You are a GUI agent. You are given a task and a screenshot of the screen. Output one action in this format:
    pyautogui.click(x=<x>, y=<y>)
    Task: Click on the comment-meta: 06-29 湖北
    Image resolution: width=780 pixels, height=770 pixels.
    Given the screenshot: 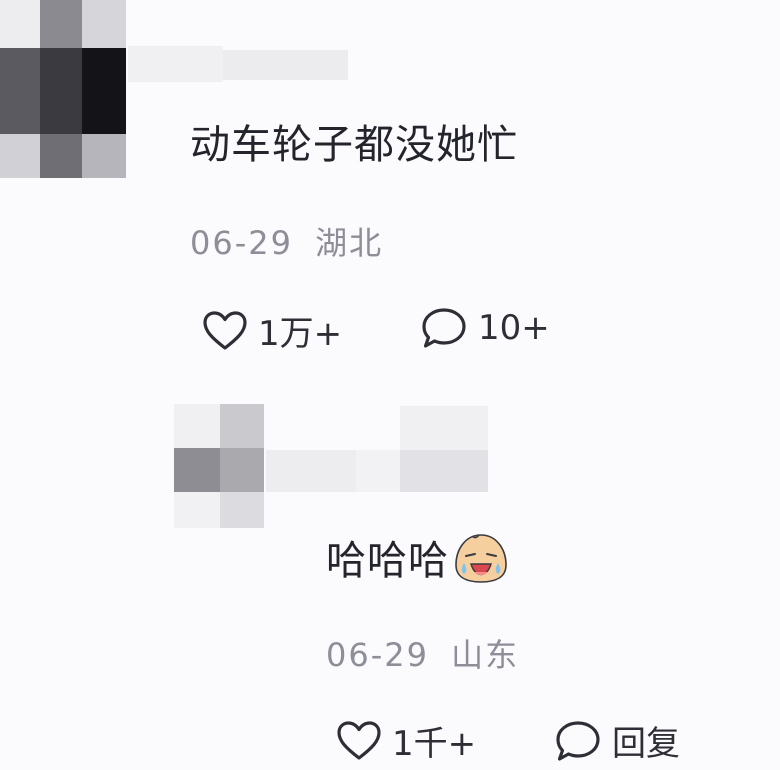 What is the action you would take?
    pyautogui.click(x=286, y=241)
    